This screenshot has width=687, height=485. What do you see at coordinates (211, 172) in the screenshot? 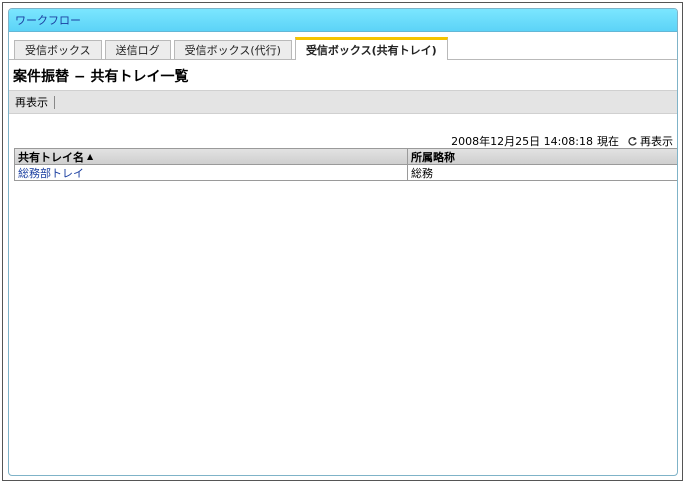
I see `tray-name-cell: 総務部トレイ` at bounding box center [211, 172].